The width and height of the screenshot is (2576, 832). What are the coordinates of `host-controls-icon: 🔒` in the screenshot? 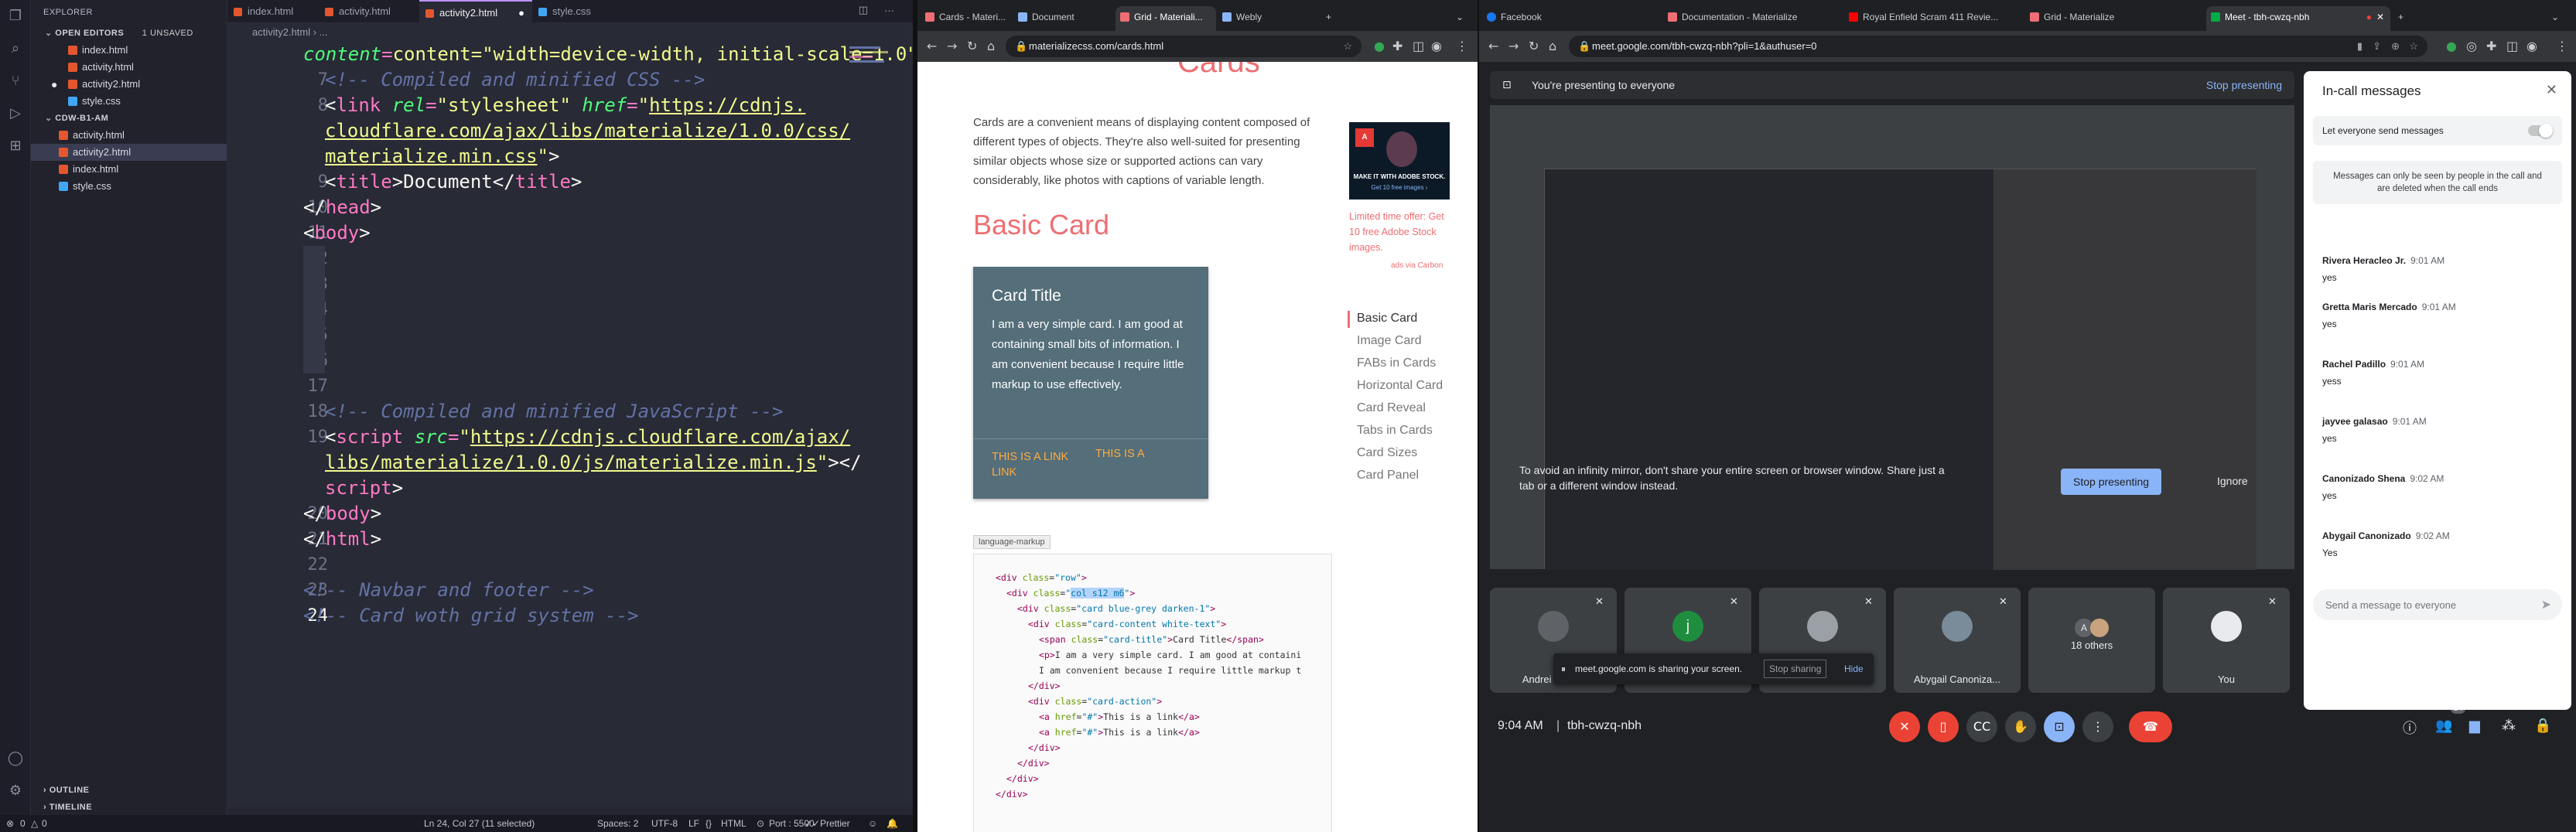 It's located at (2542, 726).